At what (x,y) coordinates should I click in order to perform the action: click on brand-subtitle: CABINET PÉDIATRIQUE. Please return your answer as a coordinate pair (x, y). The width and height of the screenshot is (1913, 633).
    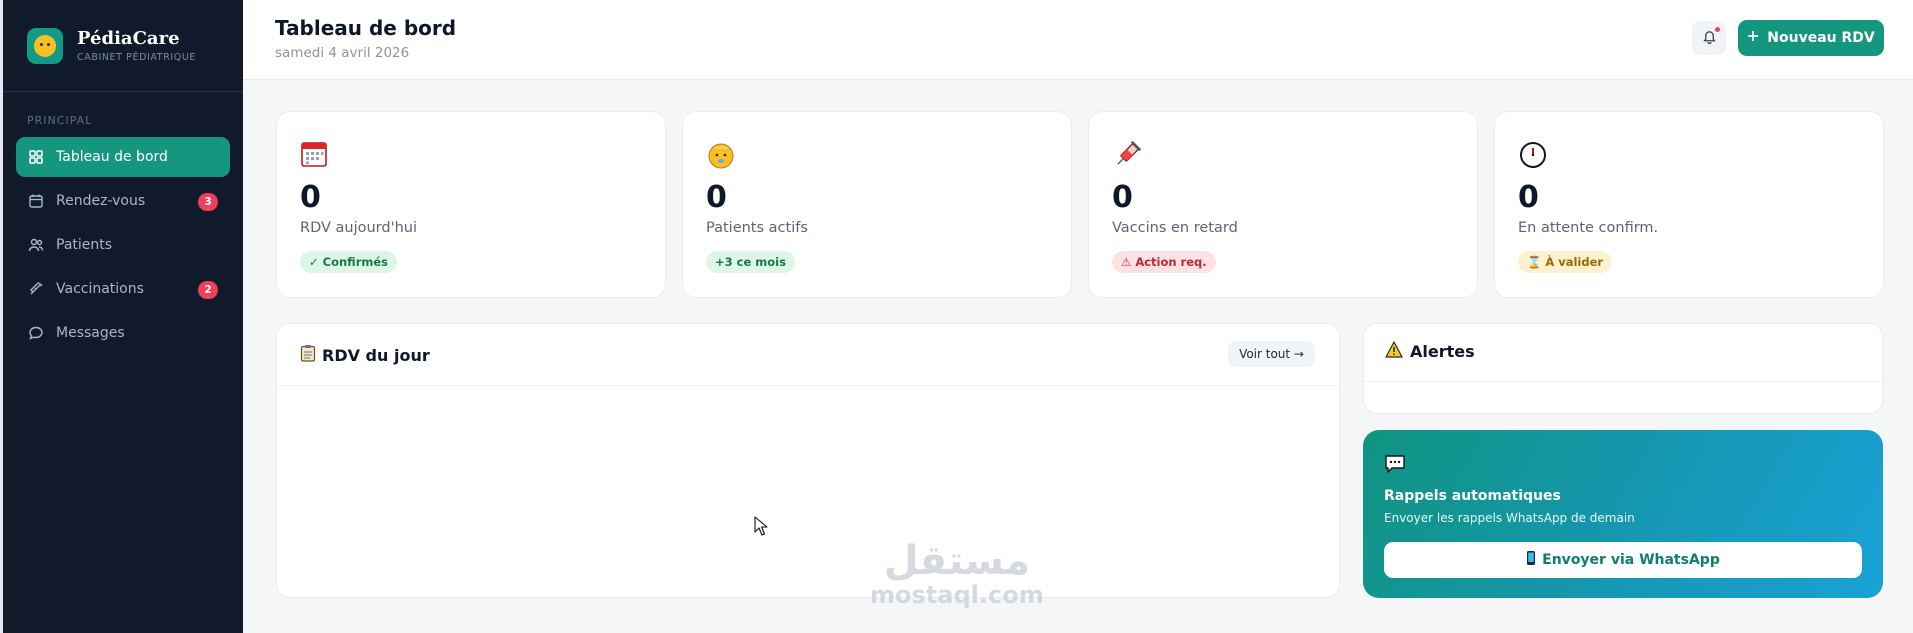
    Looking at the image, I should click on (137, 57).